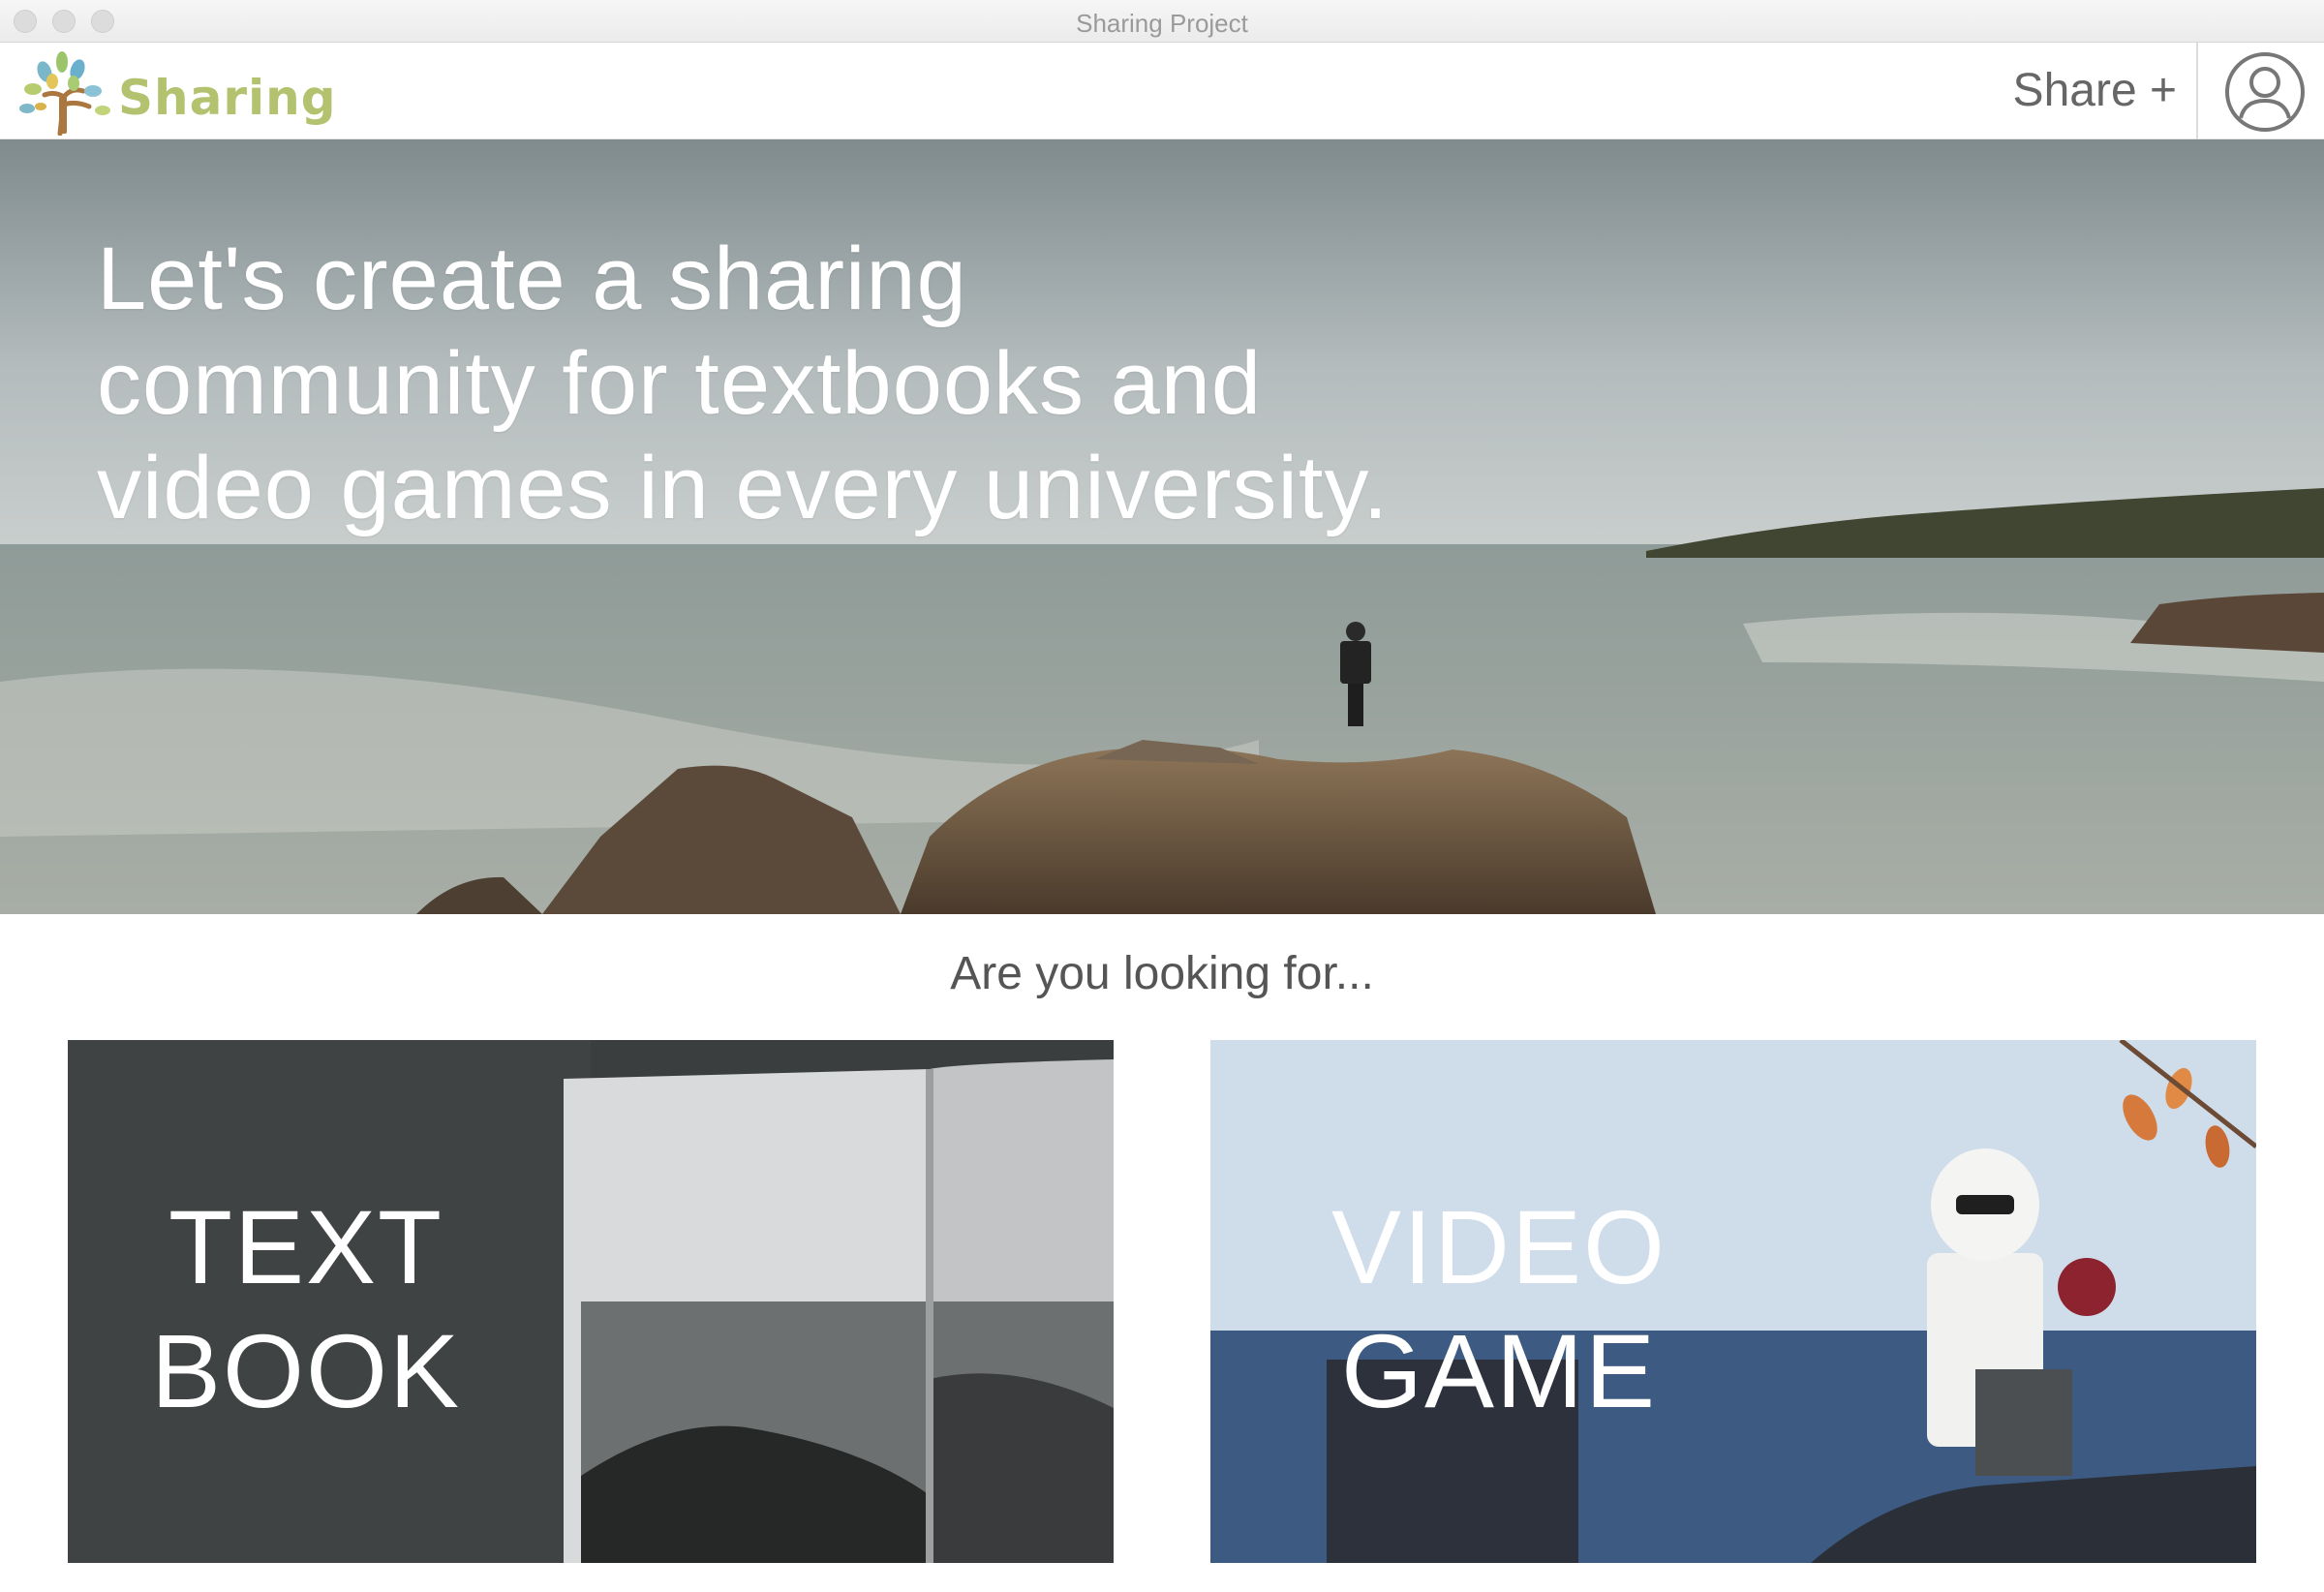 This screenshot has height=1592, width=2324. What do you see at coordinates (306, 1309) in the screenshot?
I see `textbook-card-label: TEXT BOOK` at bounding box center [306, 1309].